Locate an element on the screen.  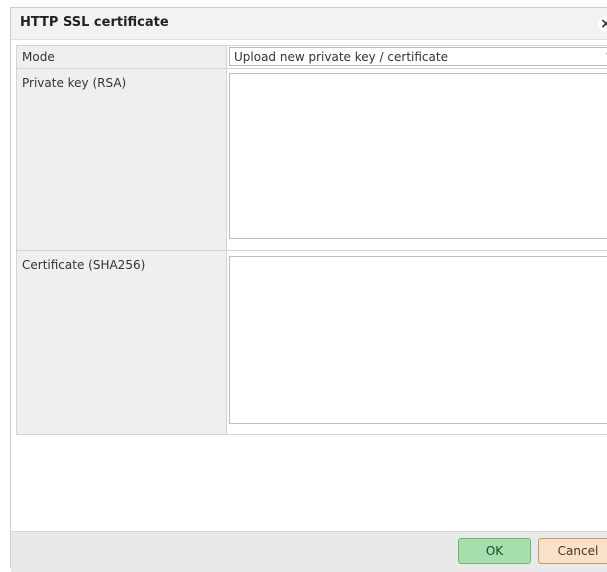
mode-select: Upload new private key / certificate is located at coordinates (418, 56).